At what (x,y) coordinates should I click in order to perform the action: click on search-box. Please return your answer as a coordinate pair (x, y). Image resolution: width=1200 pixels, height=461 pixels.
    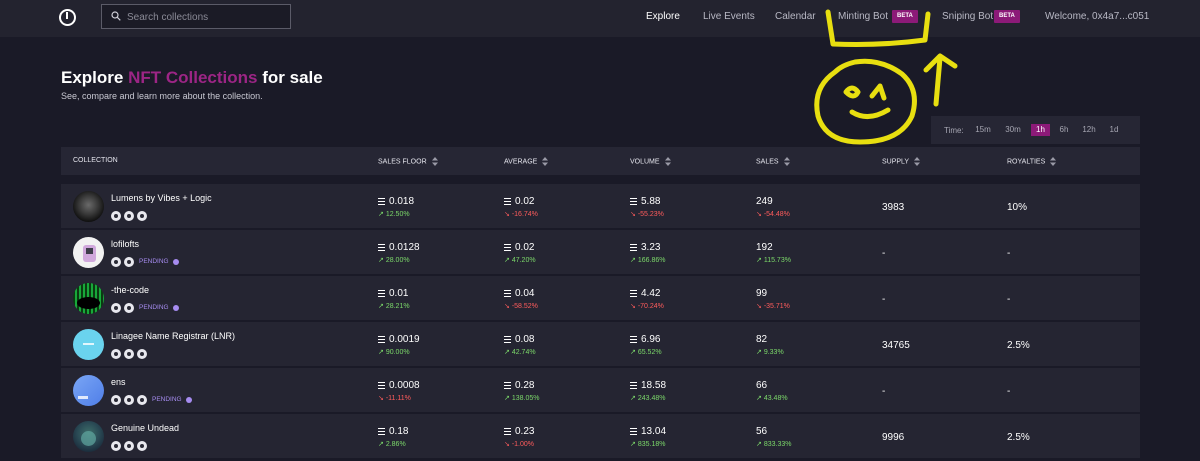
    Looking at the image, I should click on (196, 16).